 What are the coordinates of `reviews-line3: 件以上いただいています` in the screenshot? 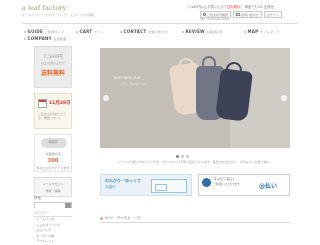 It's located at (53, 168).